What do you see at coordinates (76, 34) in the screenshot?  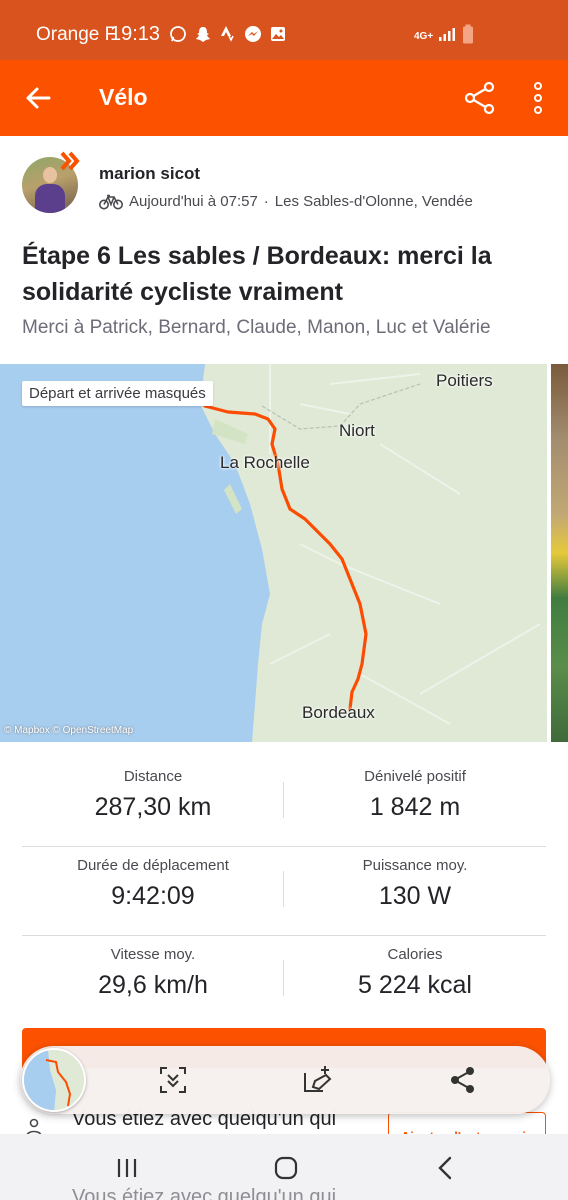 I see `carrier-label: Orange F` at bounding box center [76, 34].